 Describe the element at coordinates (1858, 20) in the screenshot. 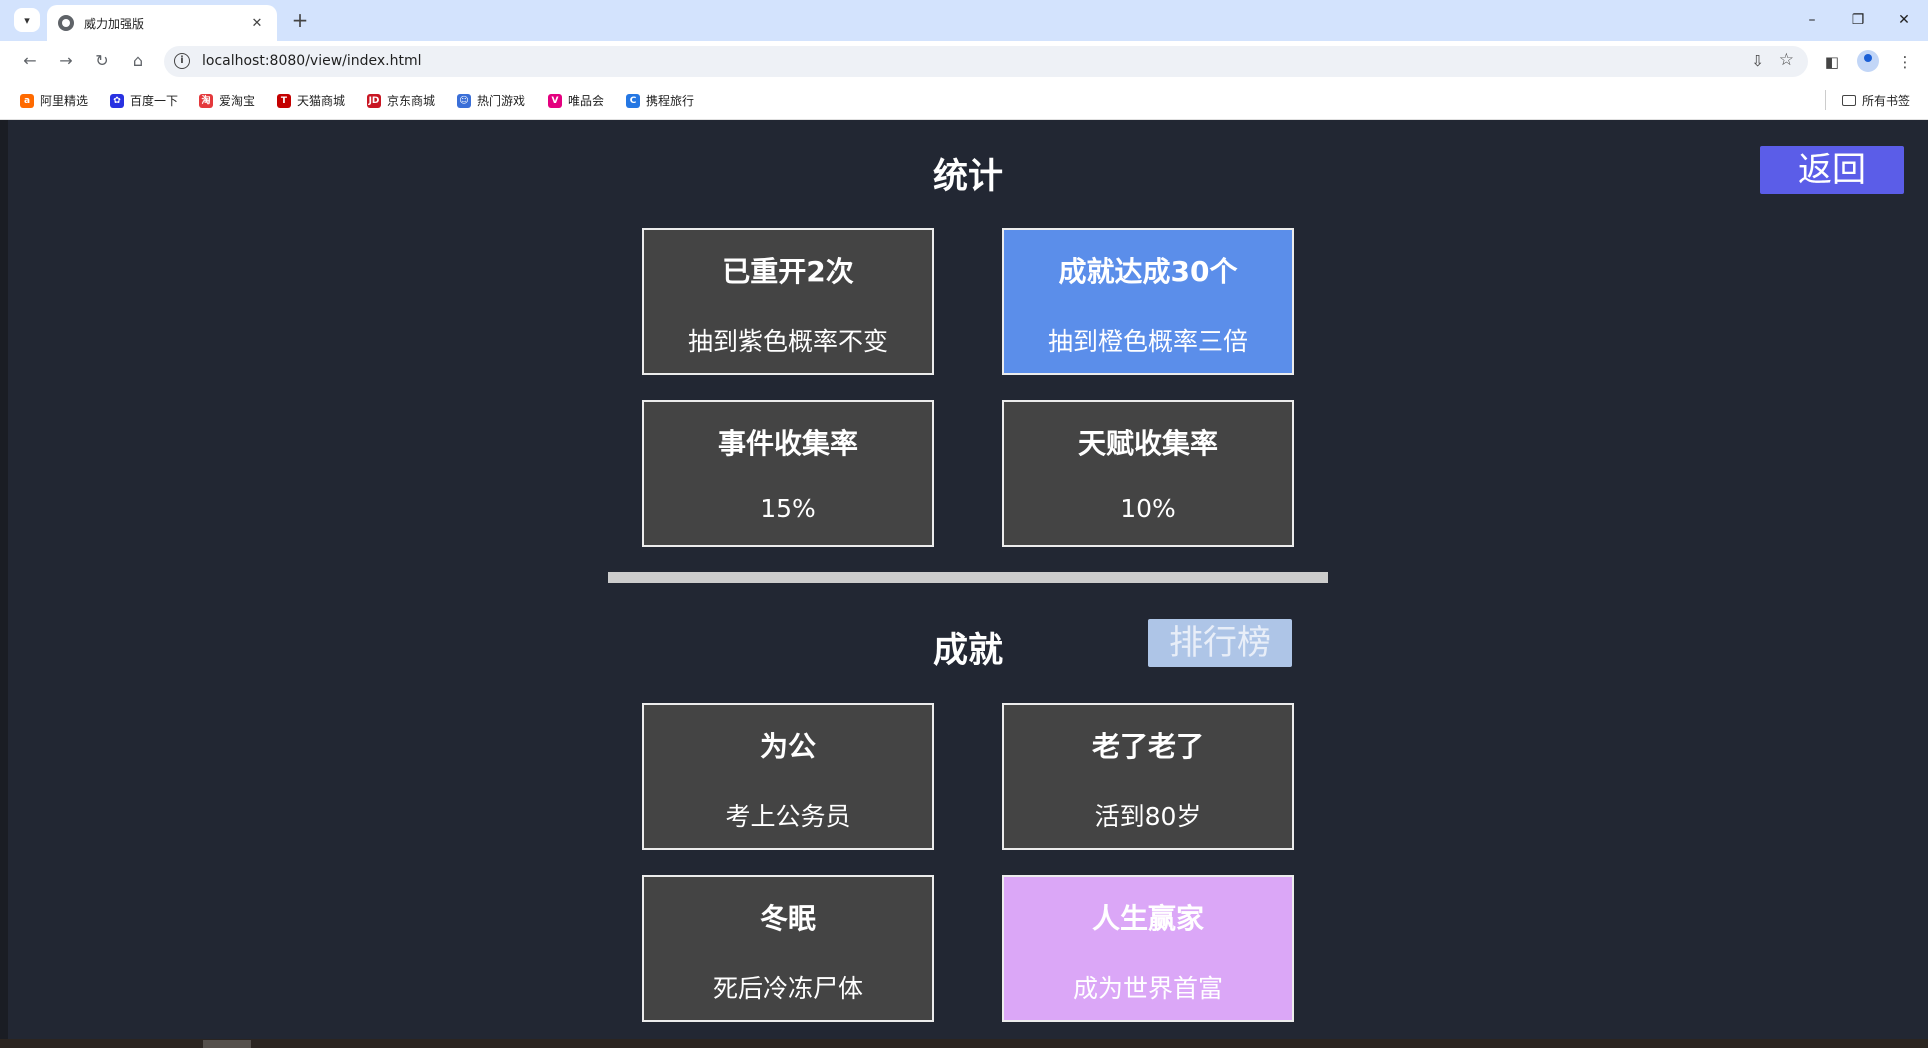

I see `restore-button: ❐` at that location.